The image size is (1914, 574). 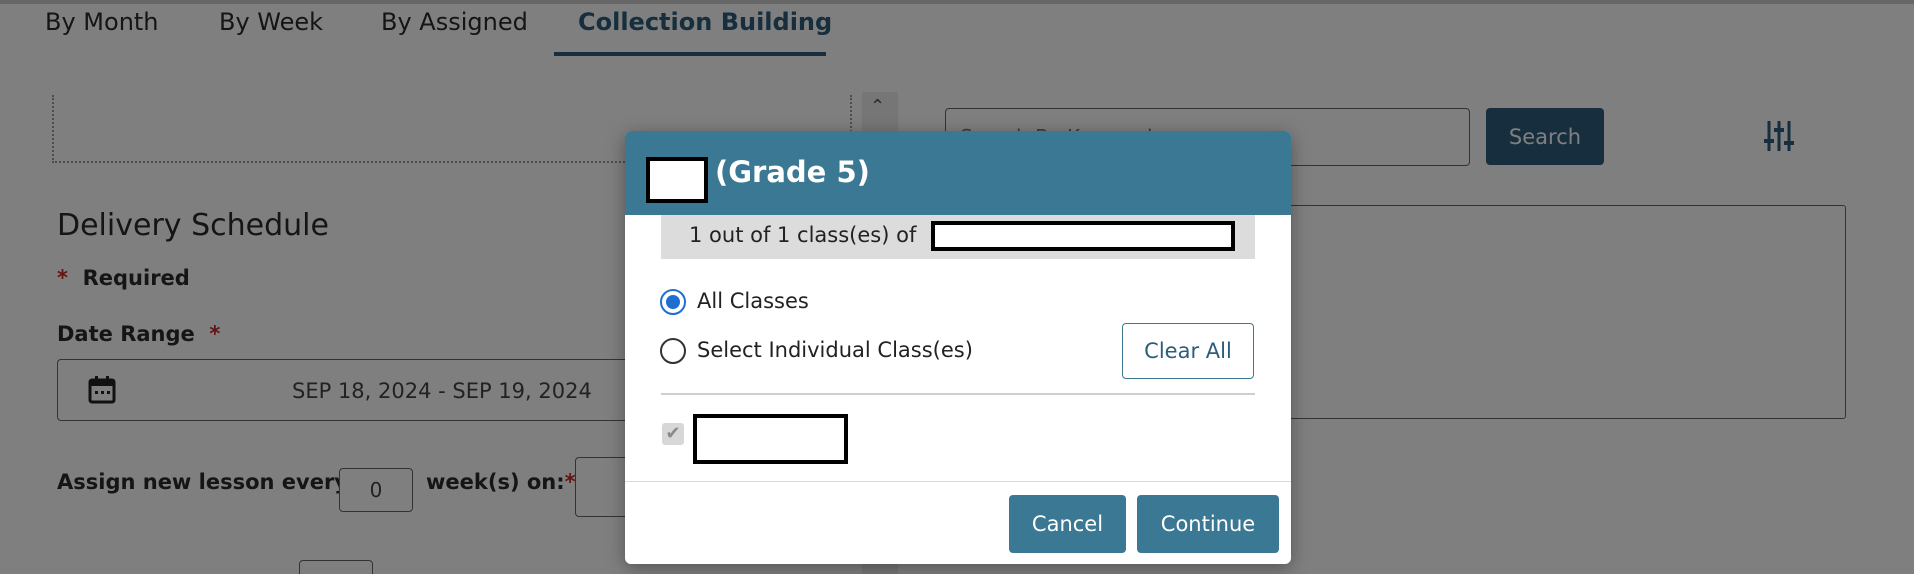 What do you see at coordinates (958, 481) in the screenshot?
I see `footer-divider` at bounding box center [958, 481].